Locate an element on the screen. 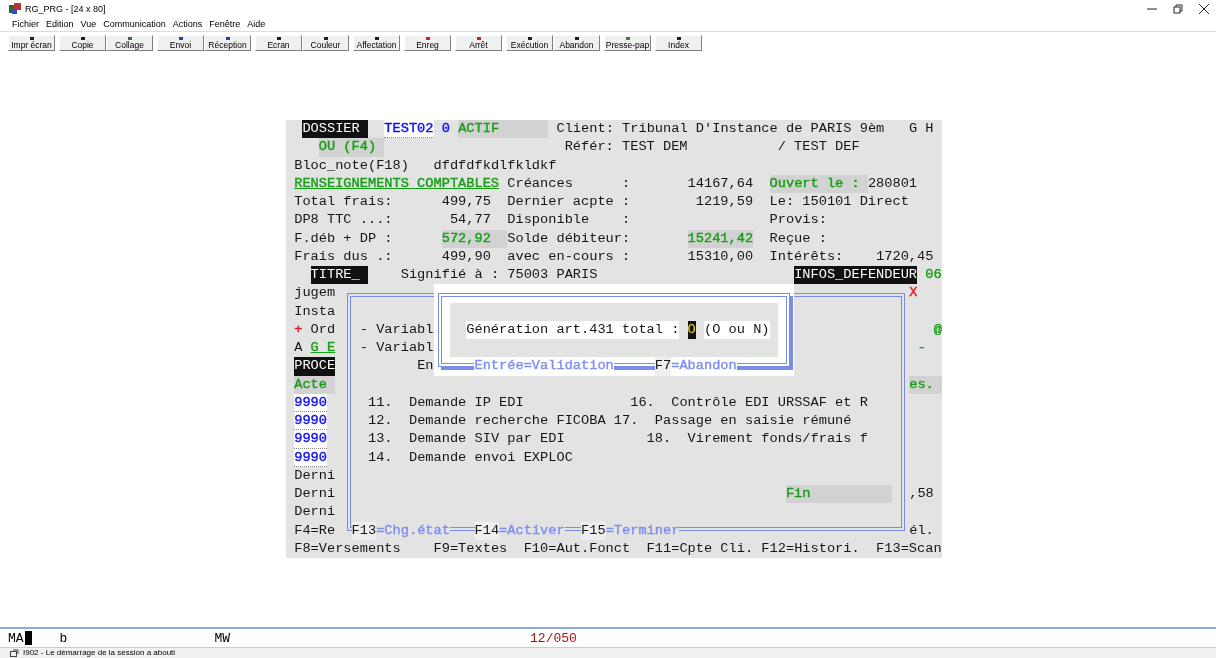 The width and height of the screenshot is (1216, 658). session-icon is located at coordinates (14, 653).